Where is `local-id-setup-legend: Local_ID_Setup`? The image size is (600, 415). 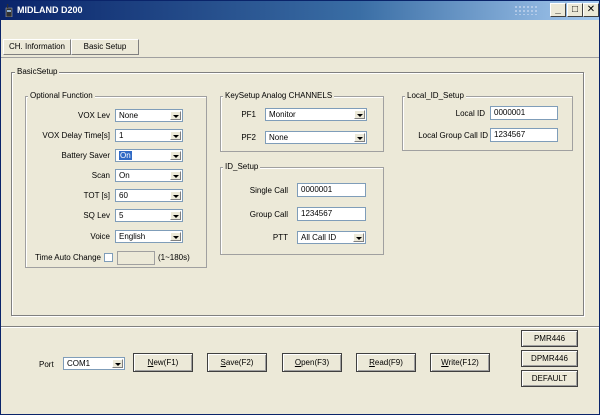
local-id-setup-legend: Local_ID_Setup is located at coordinates (435, 96).